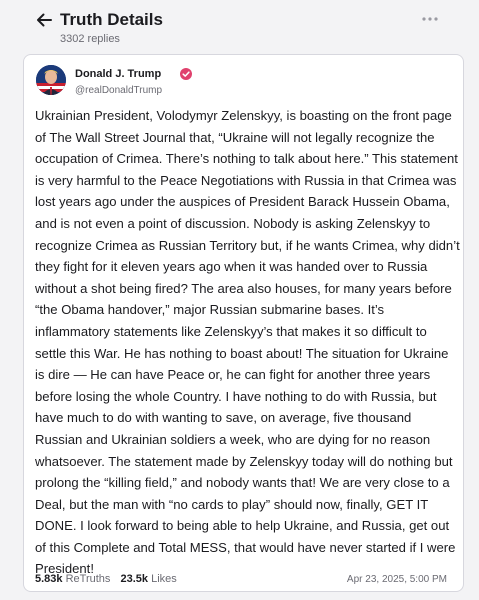  What do you see at coordinates (90, 39) in the screenshot?
I see `reply-count: 3302 replies` at bounding box center [90, 39].